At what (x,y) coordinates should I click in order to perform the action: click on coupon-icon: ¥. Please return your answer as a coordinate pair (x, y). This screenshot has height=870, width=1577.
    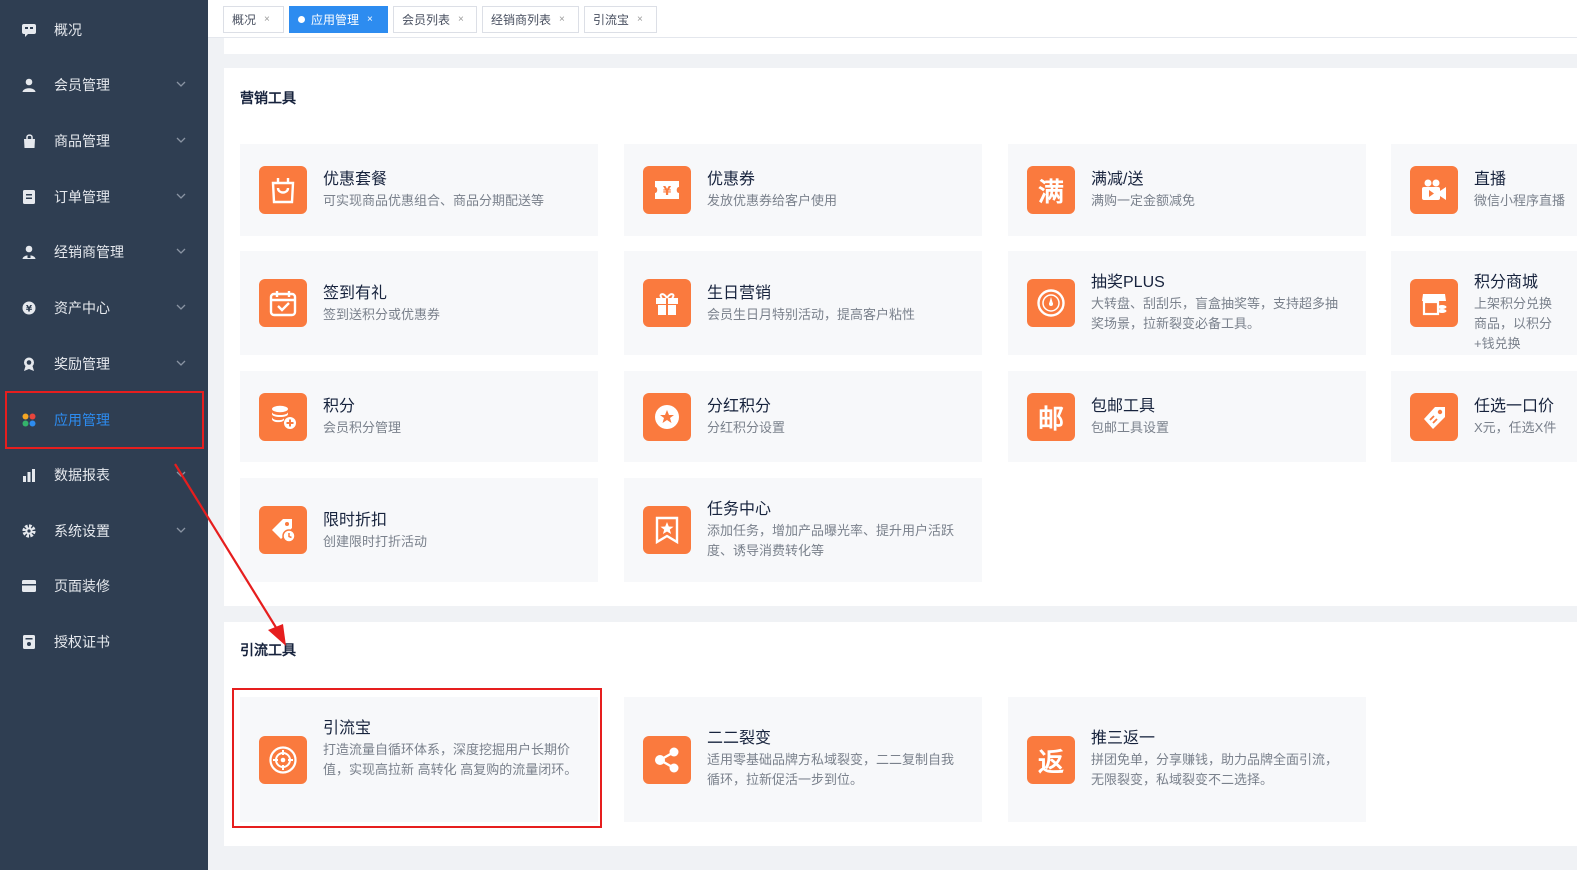
    Looking at the image, I should click on (667, 190).